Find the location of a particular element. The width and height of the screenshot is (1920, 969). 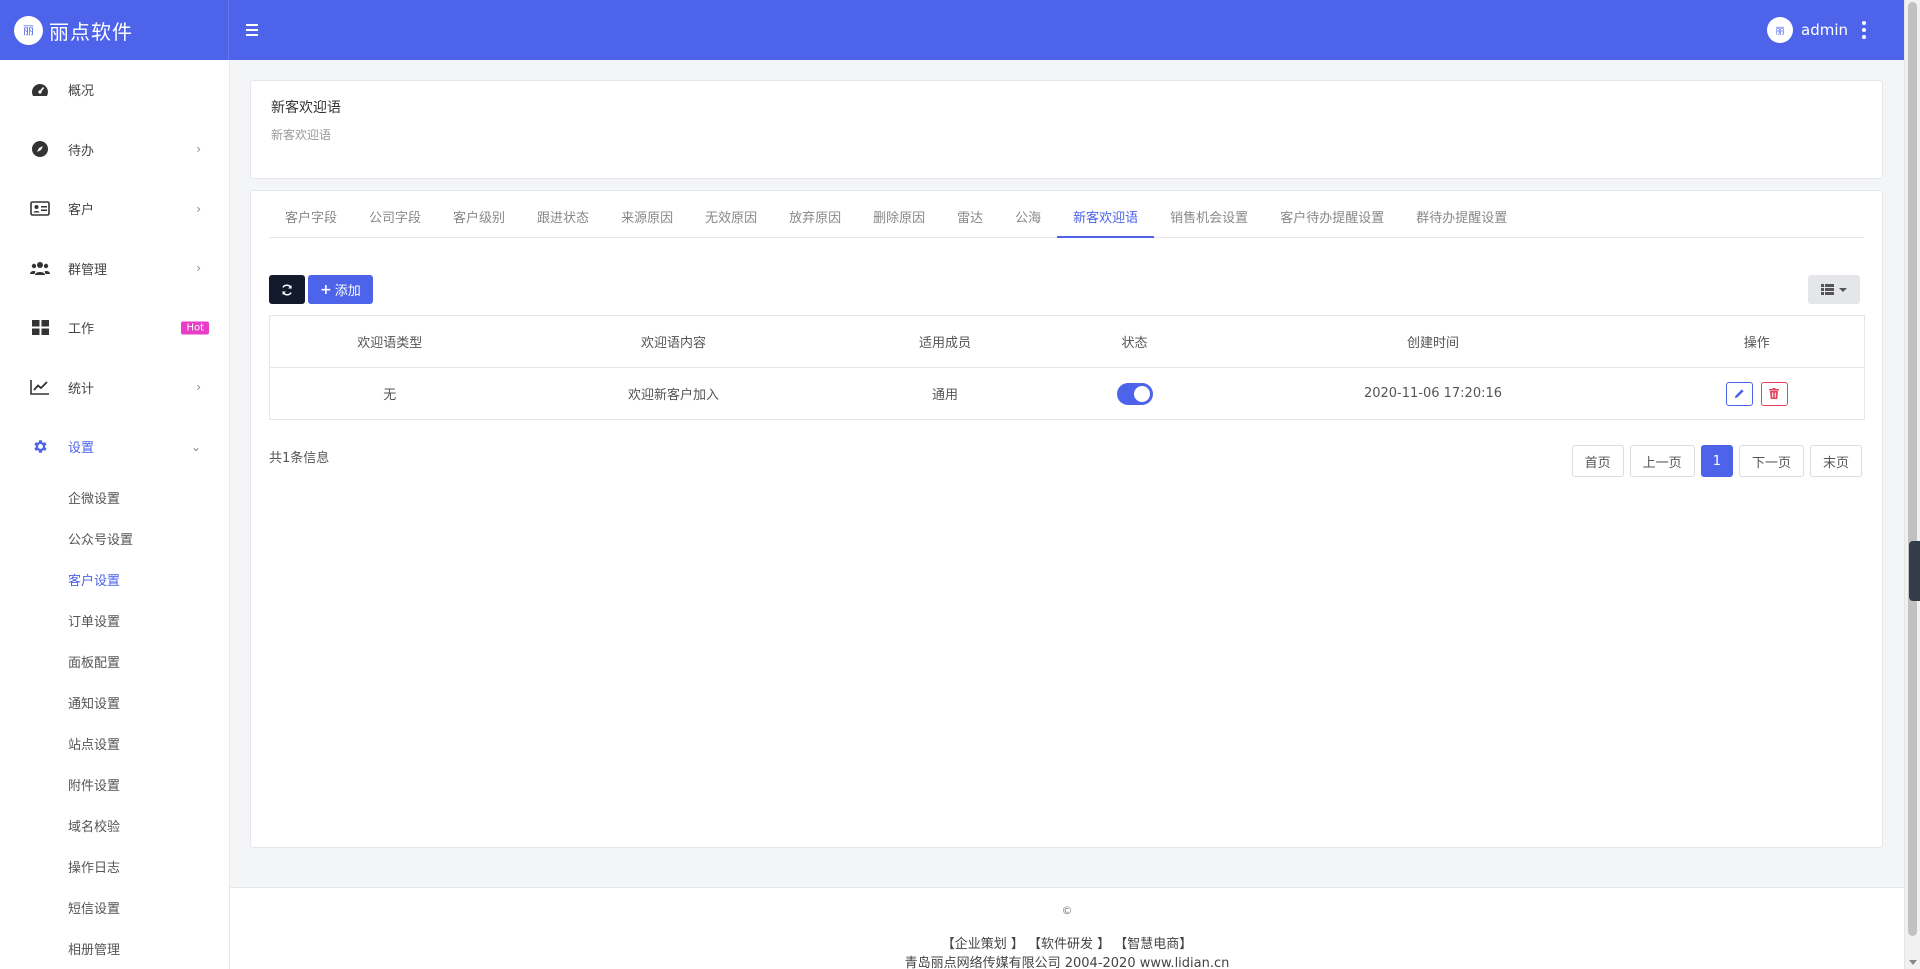

more-vertical-icon is located at coordinates (1864, 30).